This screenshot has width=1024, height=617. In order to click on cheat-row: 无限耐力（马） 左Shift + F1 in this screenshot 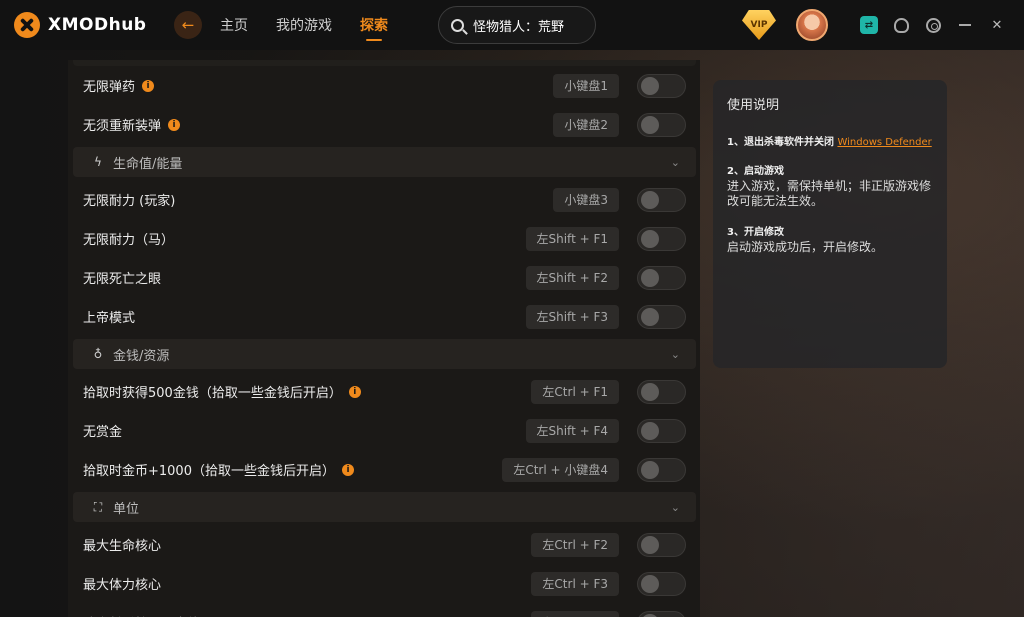, I will do `click(384, 238)`.